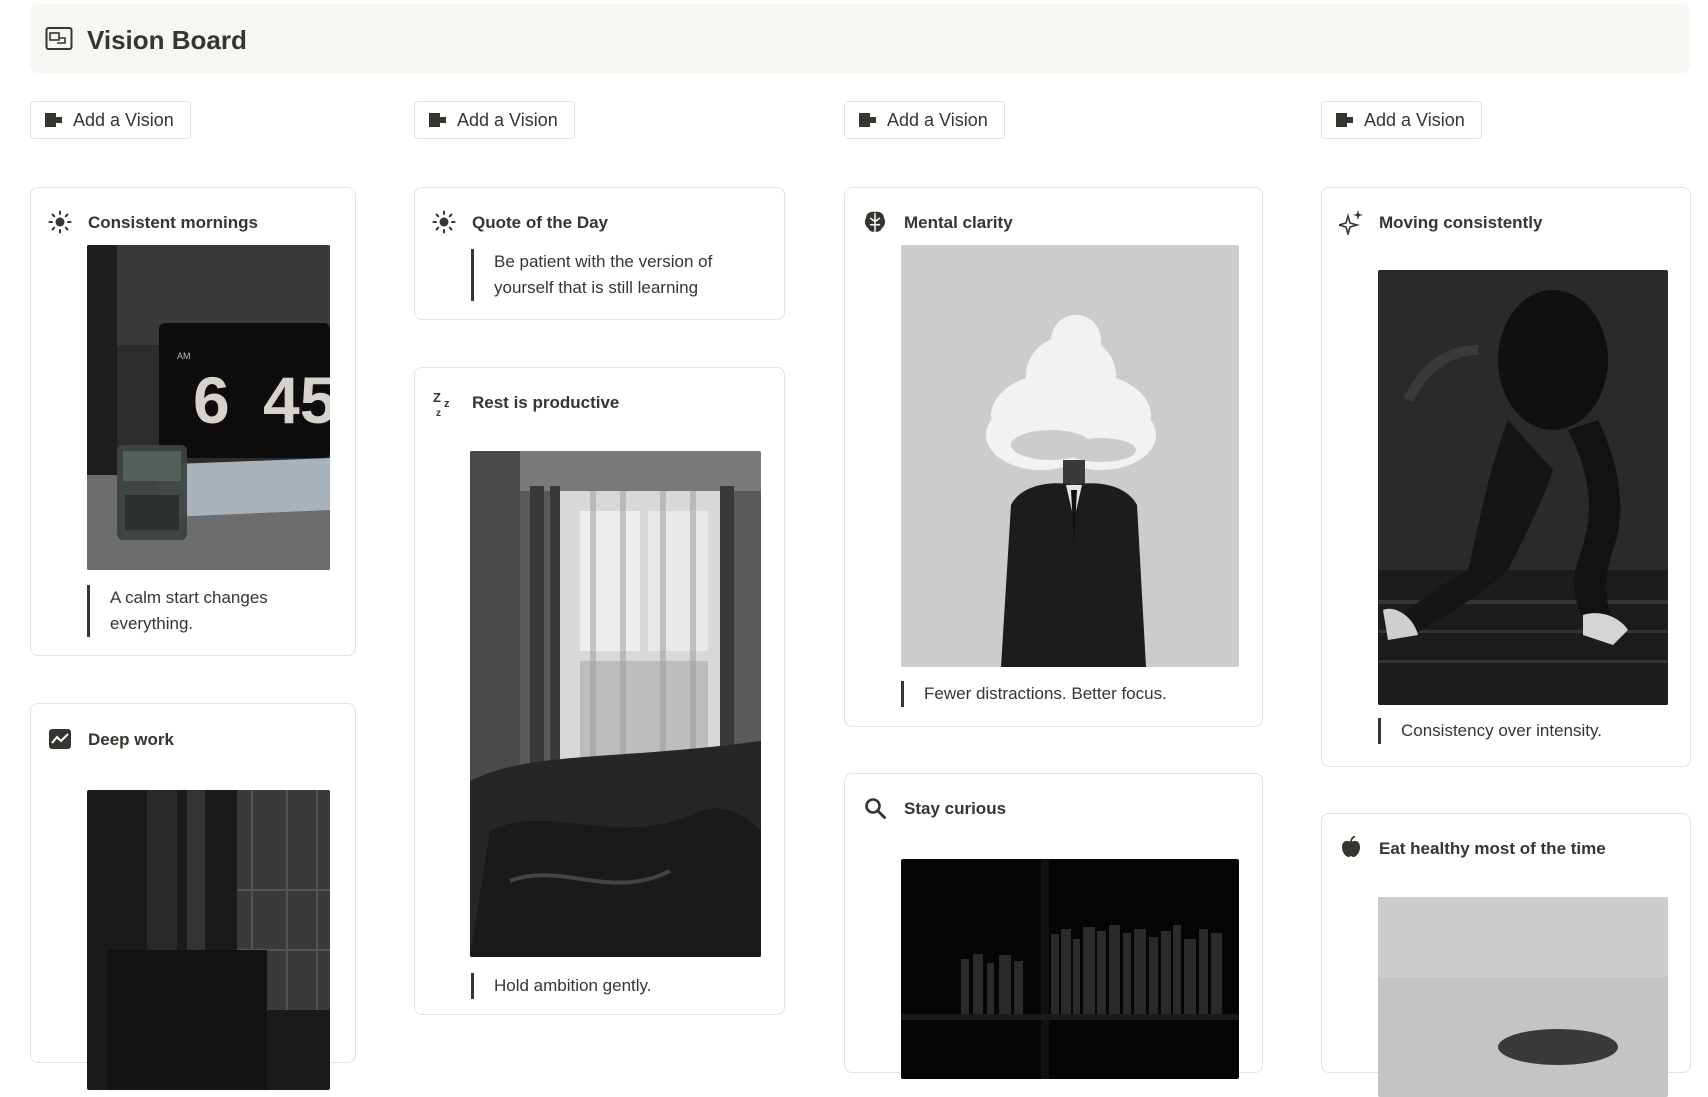  I want to click on food-photo, so click(1523, 997).